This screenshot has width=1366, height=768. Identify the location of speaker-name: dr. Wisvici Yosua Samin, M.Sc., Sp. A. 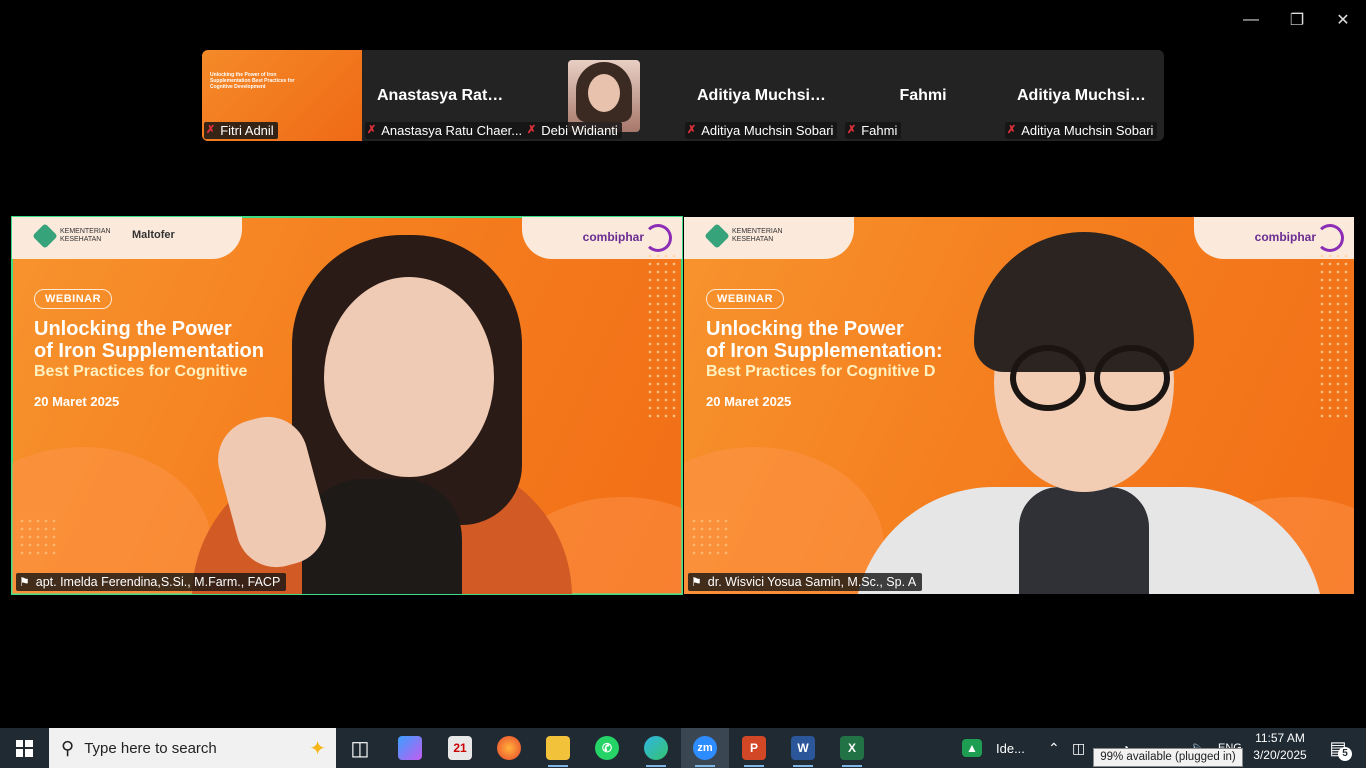
(812, 582).